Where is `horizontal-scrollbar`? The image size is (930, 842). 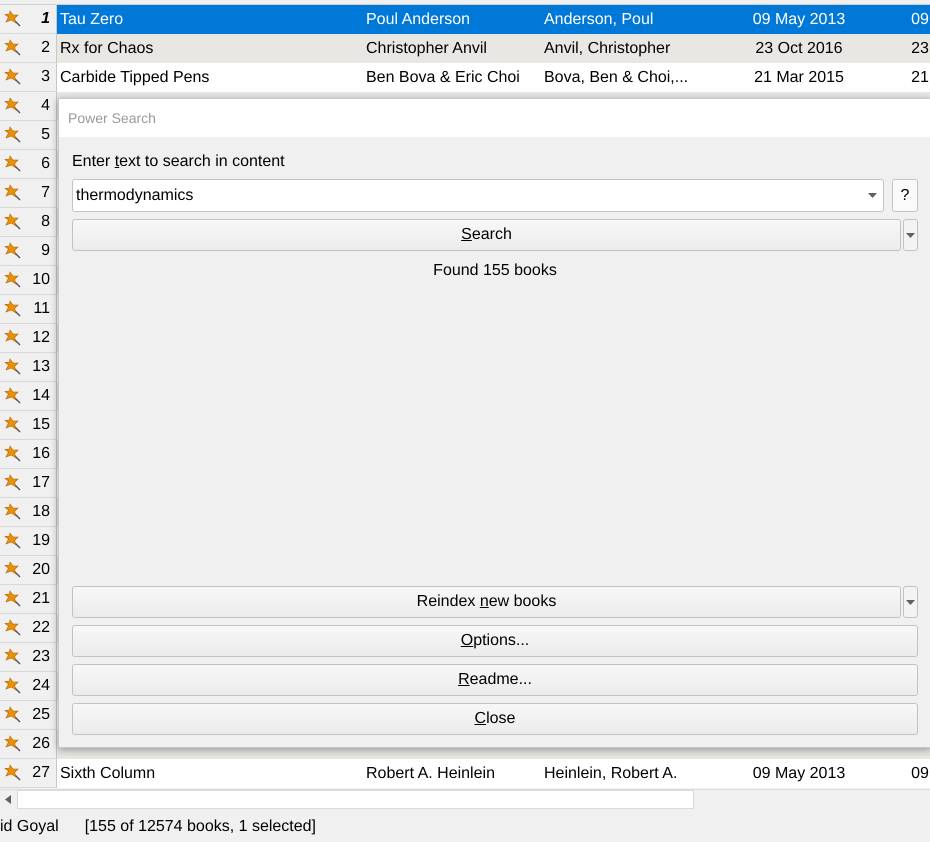
horizontal-scrollbar is located at coordinates (465, 799).